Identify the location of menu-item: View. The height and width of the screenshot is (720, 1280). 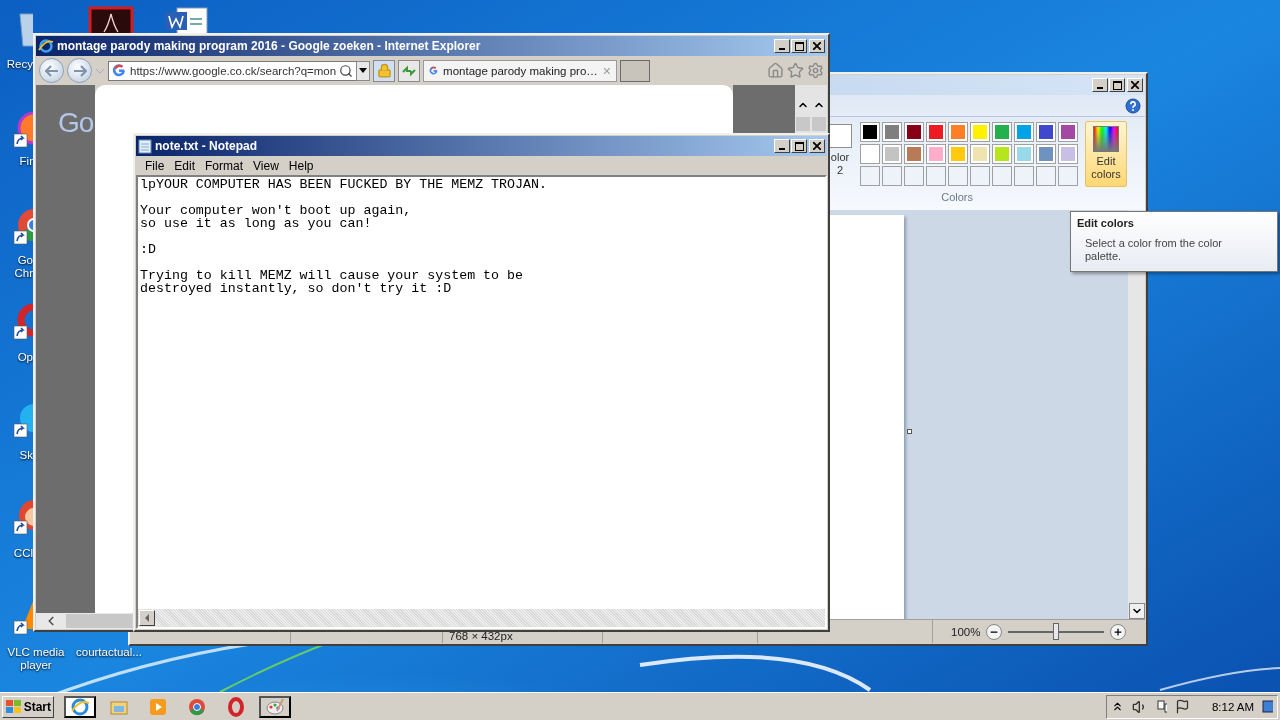
(266, 165).